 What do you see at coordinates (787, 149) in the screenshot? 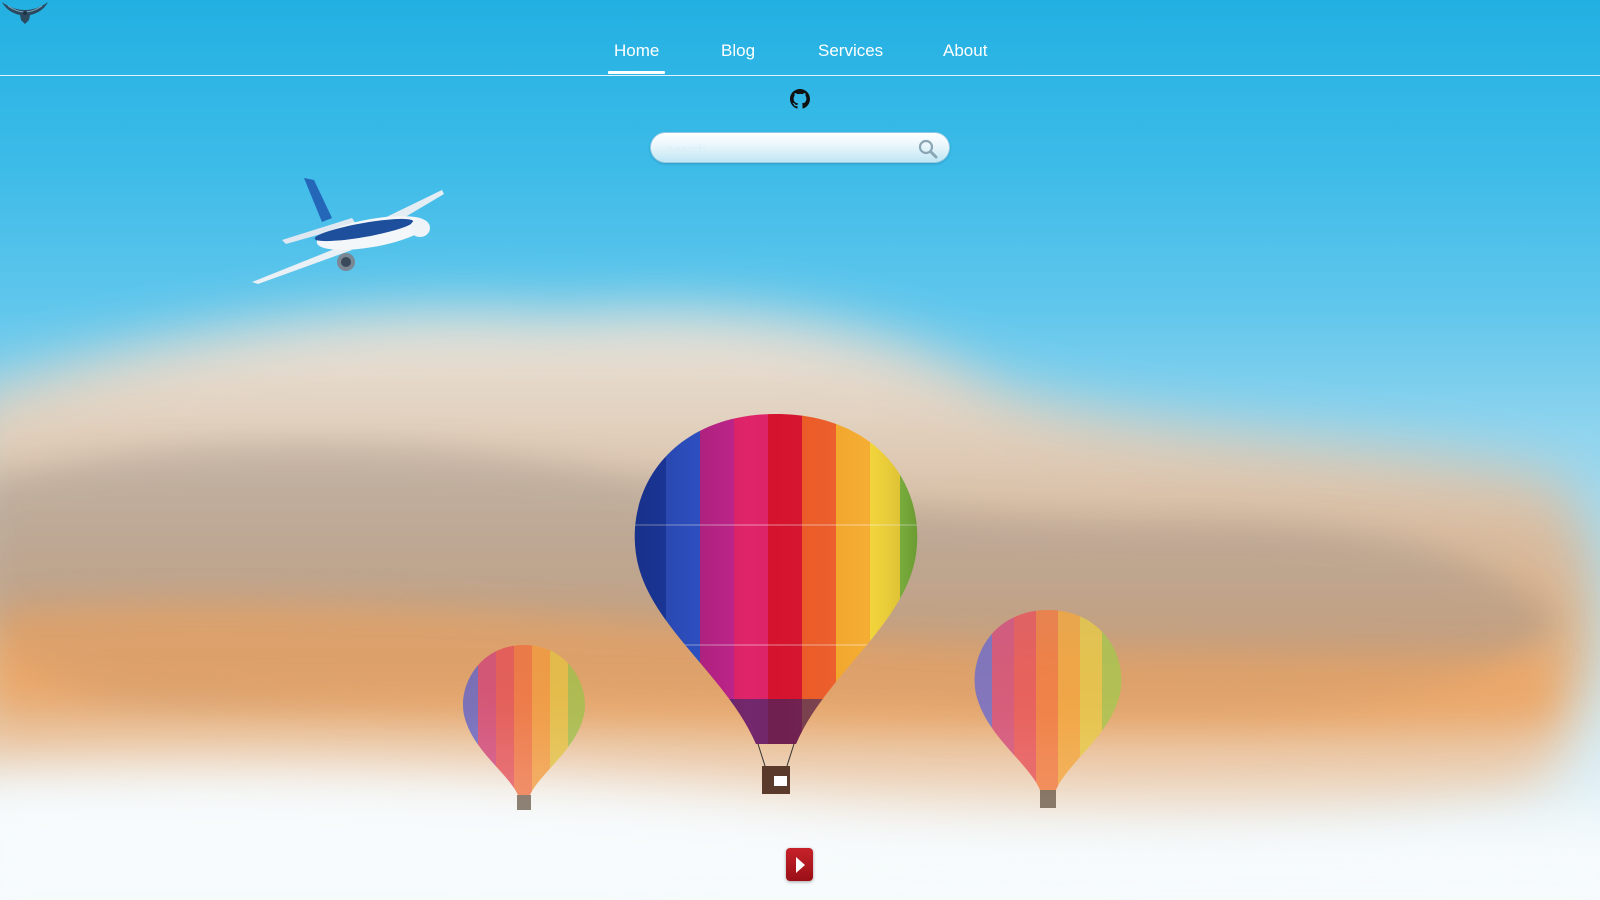
I see `search-input` at bounding box center [787, 149].